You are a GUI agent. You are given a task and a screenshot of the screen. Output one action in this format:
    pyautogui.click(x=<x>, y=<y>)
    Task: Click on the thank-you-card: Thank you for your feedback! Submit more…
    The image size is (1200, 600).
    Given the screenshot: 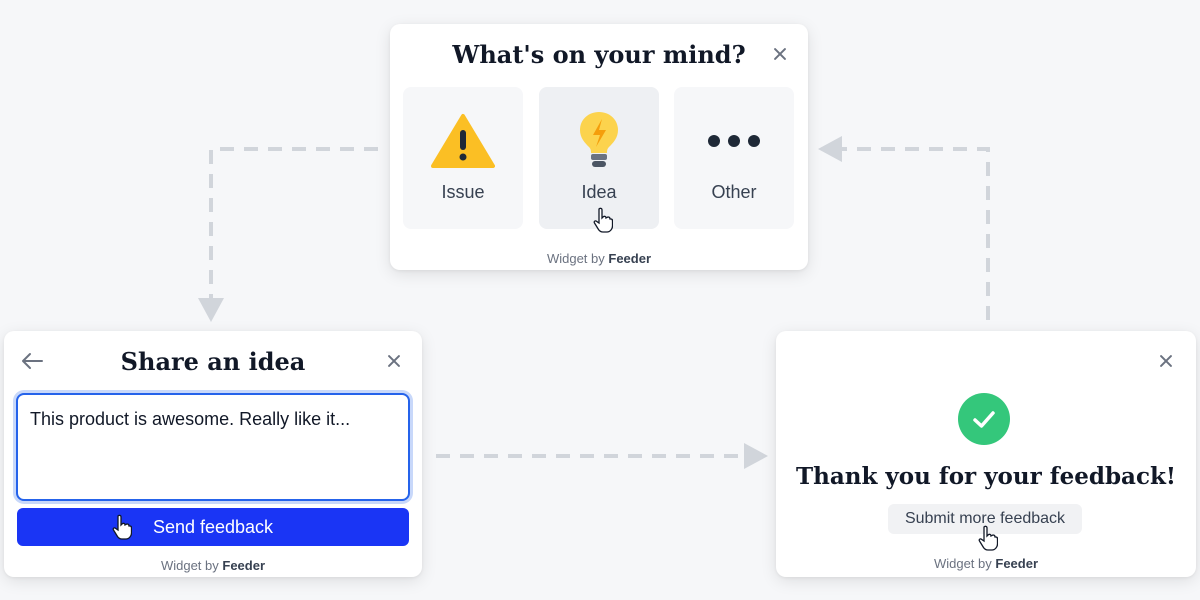 What is the action you would take?
    pyautogui.click(x=986, y=454)
    